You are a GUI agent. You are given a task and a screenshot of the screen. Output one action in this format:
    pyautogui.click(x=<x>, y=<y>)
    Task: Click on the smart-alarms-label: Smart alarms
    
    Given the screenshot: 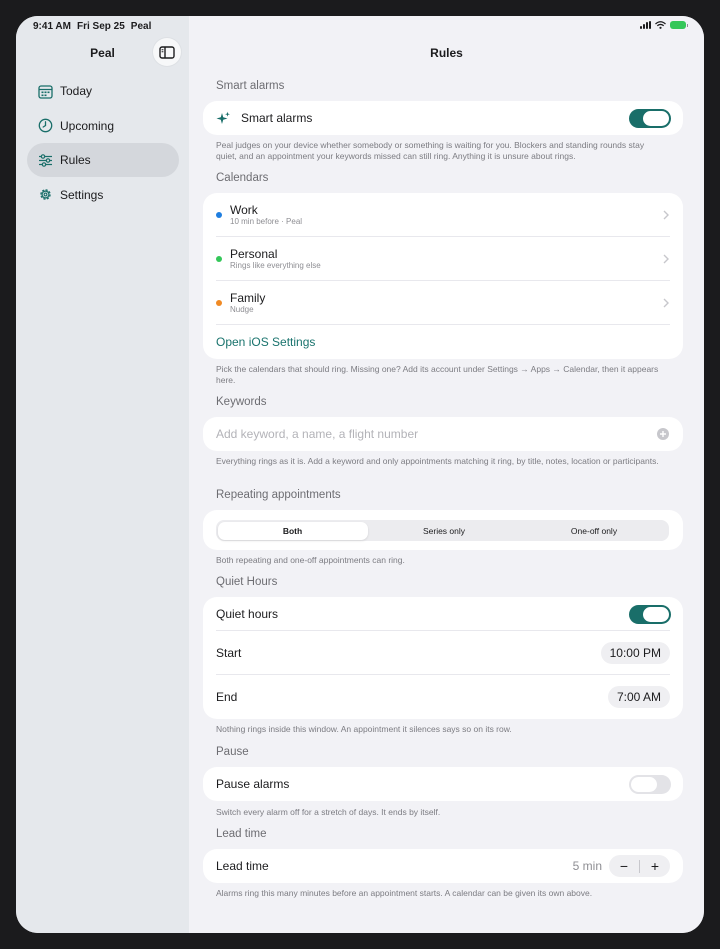 What is the action you would take?
    pyautogui.click(x=277, y=118)
    